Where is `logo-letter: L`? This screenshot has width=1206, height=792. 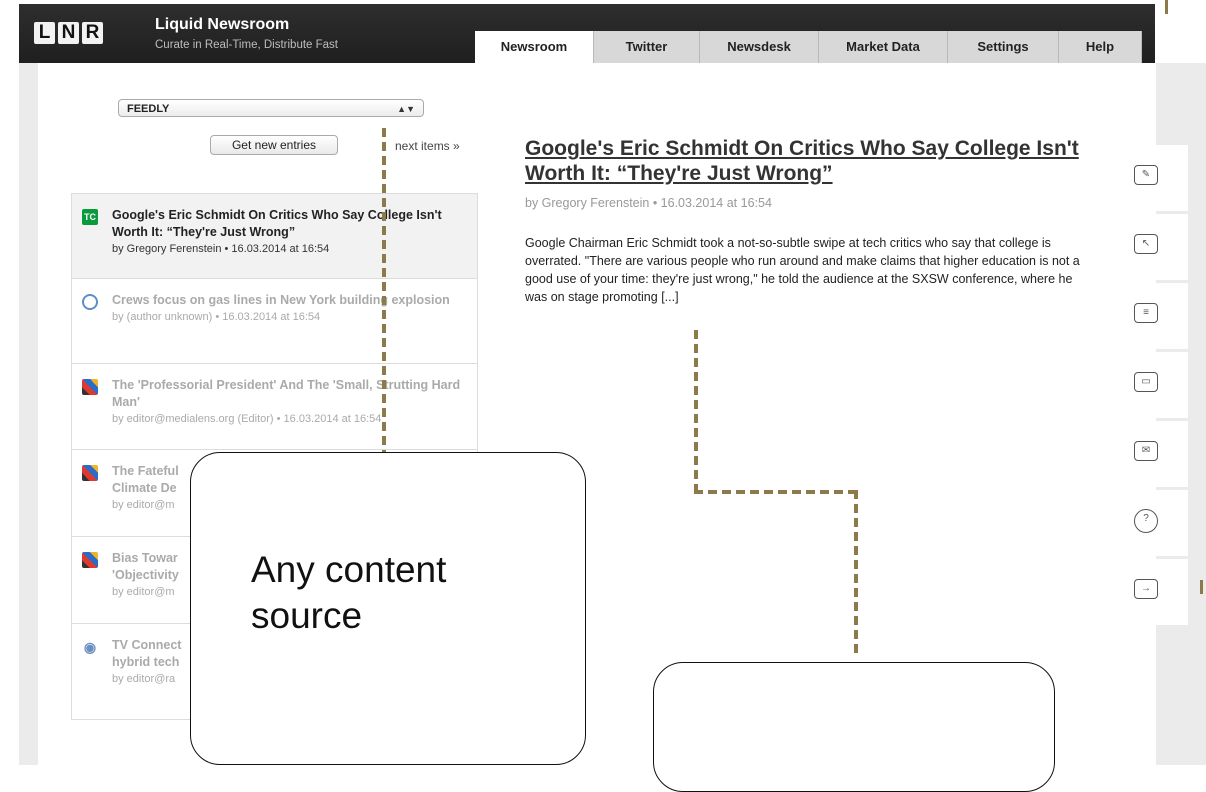 logo-letter: L is located at coordinates (44, 33).